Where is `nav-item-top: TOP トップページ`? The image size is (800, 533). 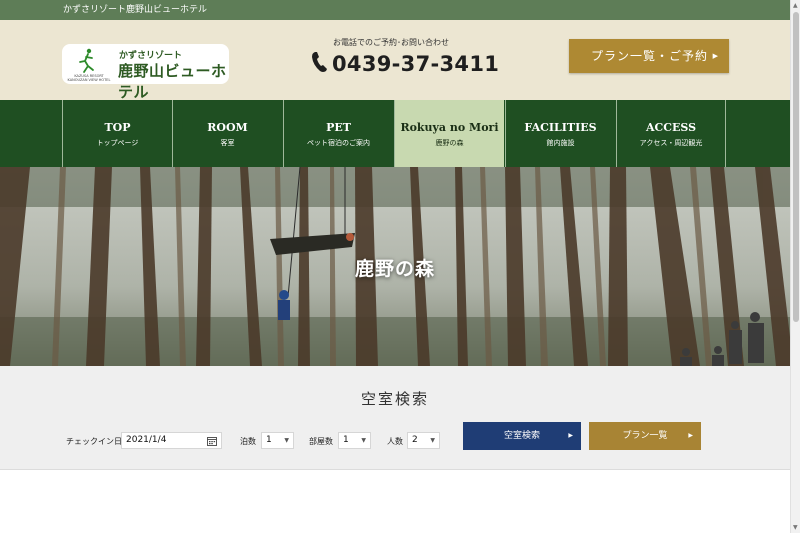
nav-item-top: TOP トップページ is located at coordinates (117, 133).